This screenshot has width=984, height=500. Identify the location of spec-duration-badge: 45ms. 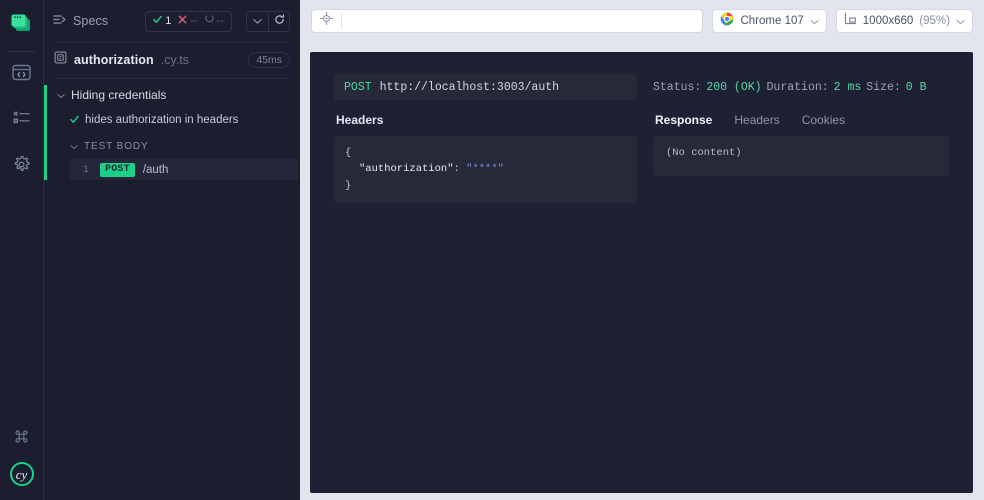
(269, 60).